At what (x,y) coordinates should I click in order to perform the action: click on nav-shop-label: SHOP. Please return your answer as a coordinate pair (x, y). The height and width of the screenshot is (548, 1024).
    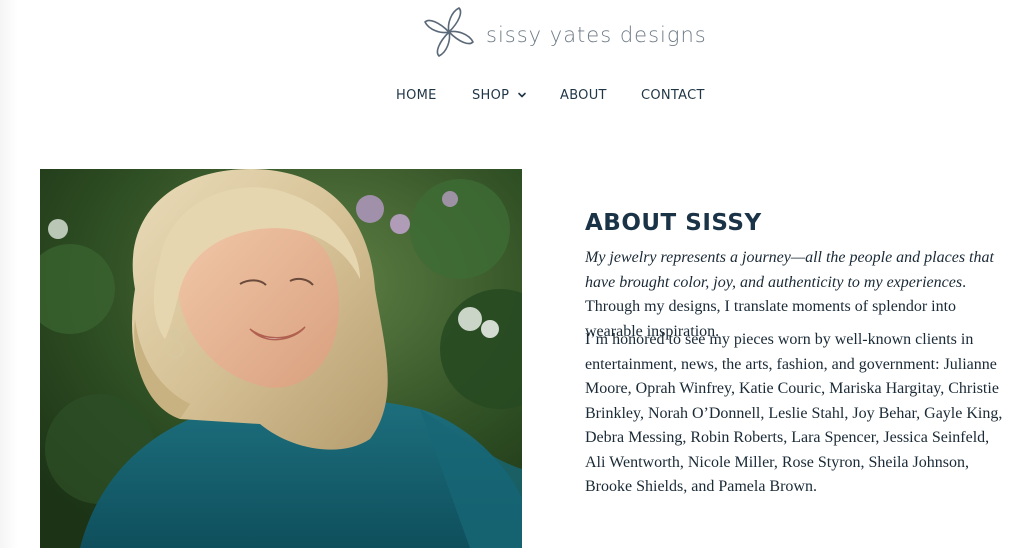
    Looking at the image, I should click on (491, 95).